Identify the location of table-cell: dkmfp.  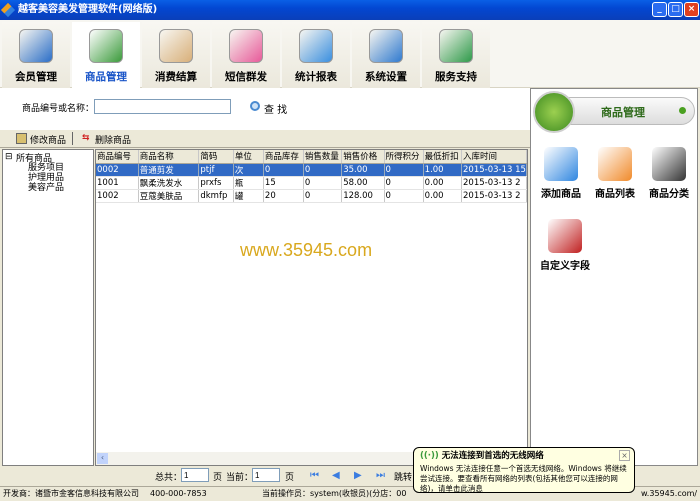
(216, 196).